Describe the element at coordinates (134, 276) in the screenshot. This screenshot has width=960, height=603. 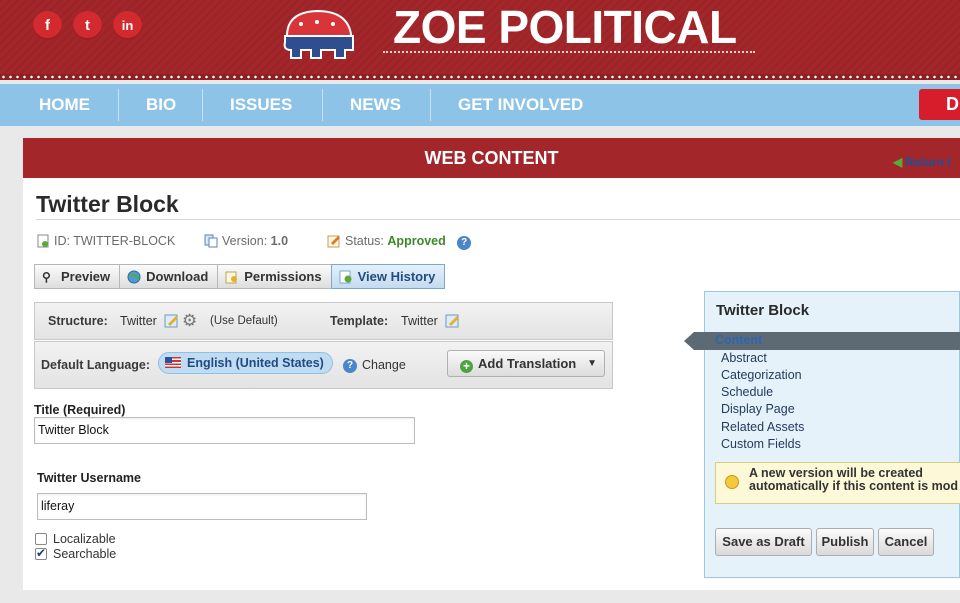
I see `globe-icon` at that location.